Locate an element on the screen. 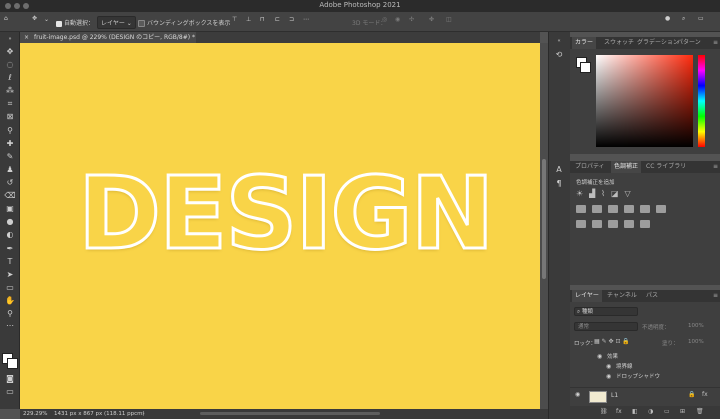 Image resolution: width=720 pixels, height=419 pixels. tool-preset-chevron-icon: ⌄ is located at coordinates (46, 19).